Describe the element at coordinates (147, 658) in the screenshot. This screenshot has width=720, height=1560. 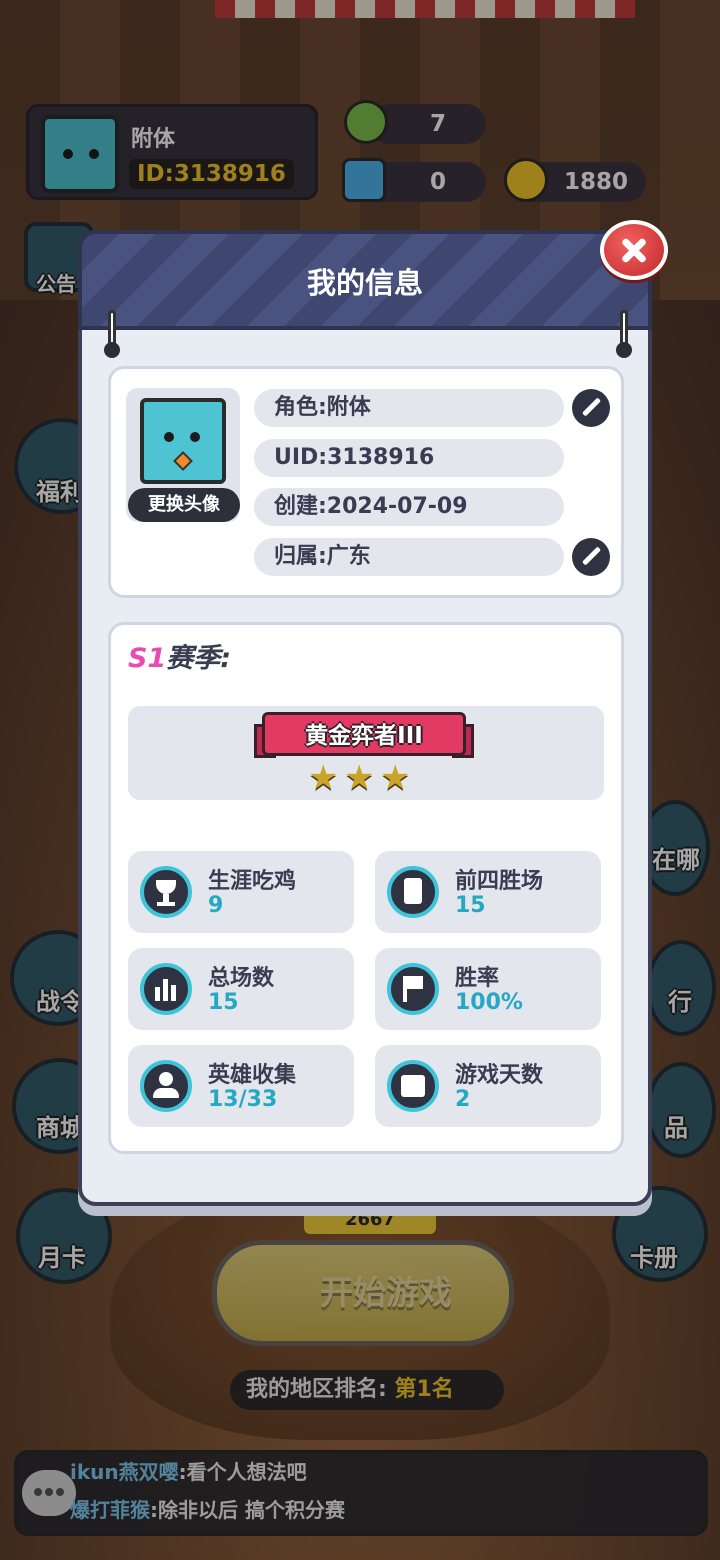
I see `season-prefix: S1` at that location.